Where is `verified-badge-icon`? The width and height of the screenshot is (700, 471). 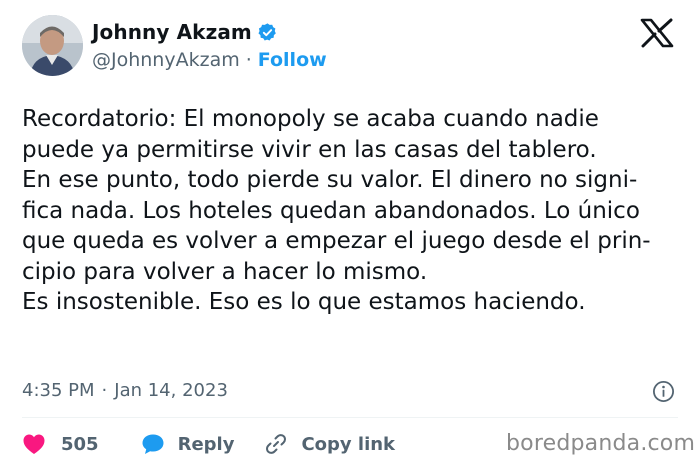
verified-badge-icon is located at coordinates (267, 32).